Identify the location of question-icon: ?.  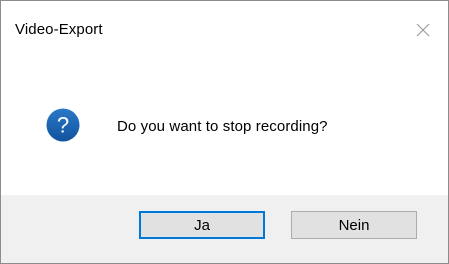
(63, 125).